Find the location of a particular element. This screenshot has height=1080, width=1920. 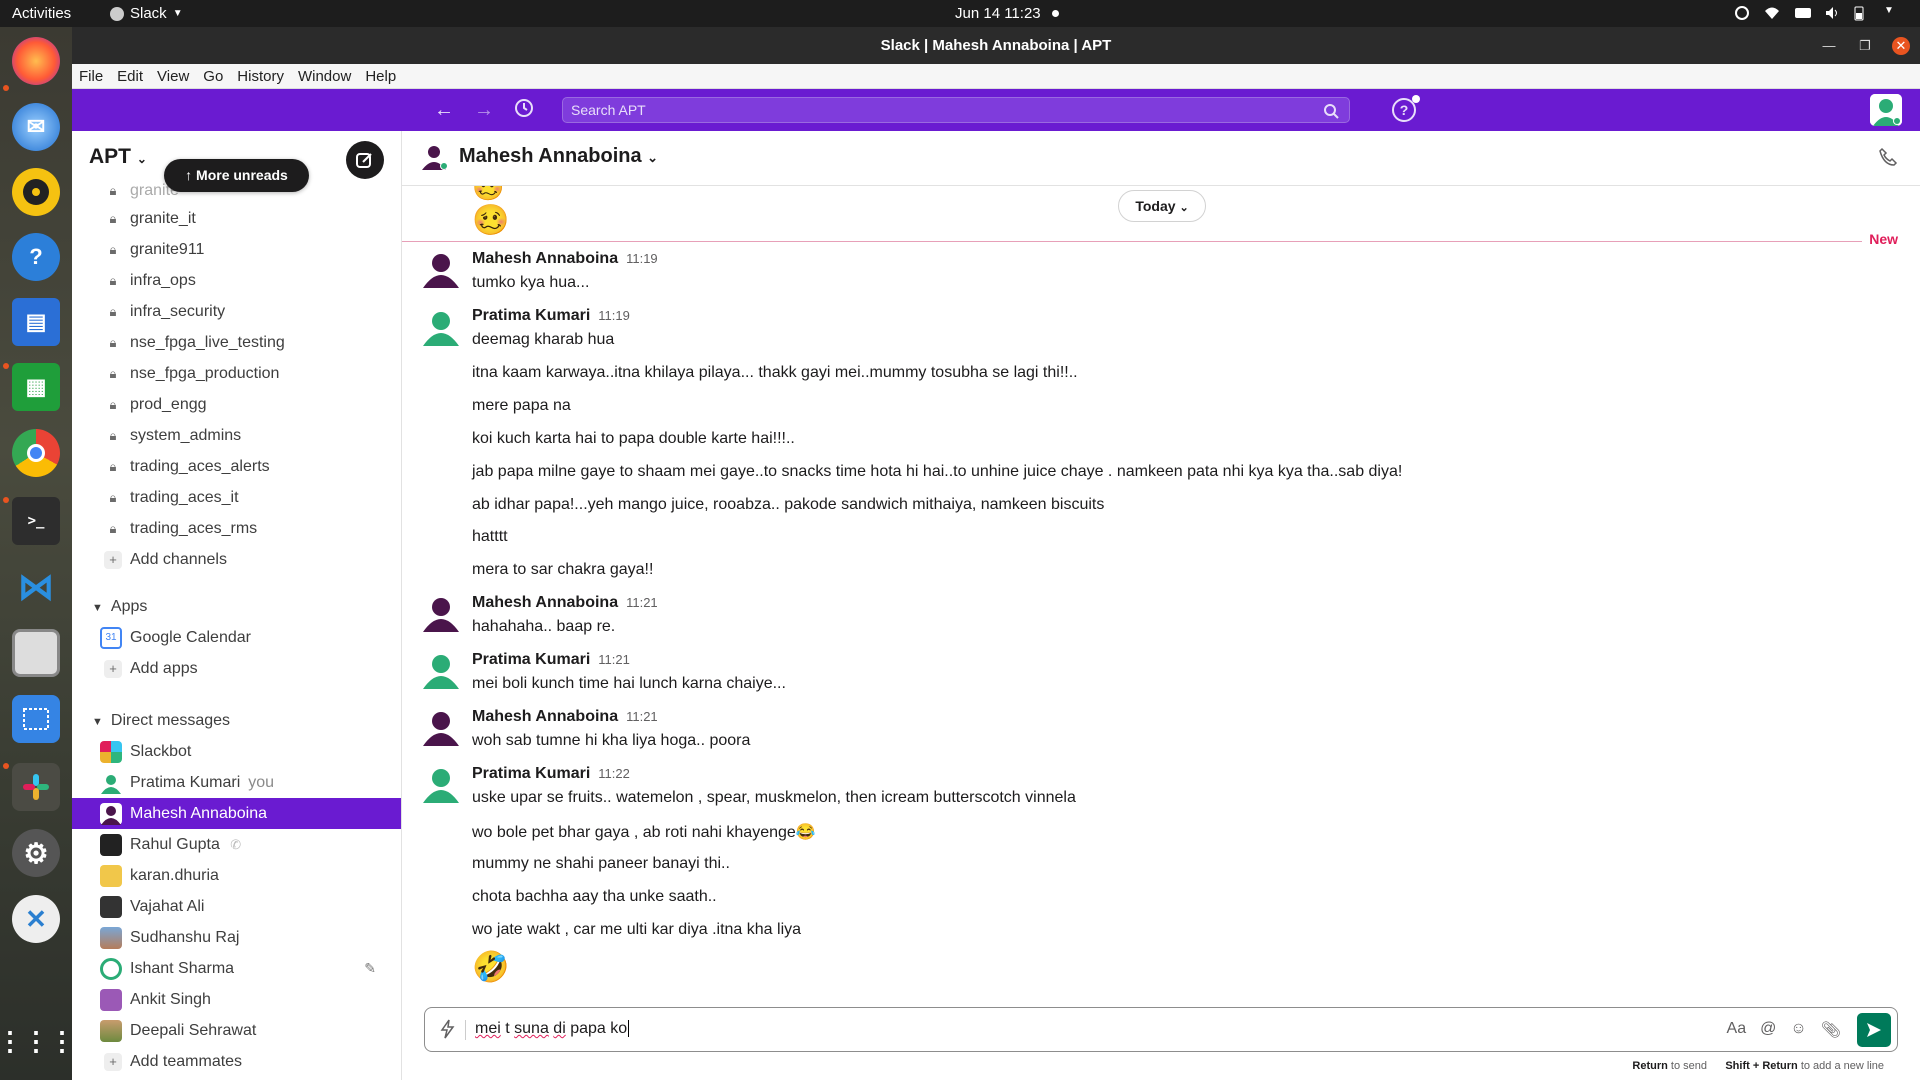

menu-edit: Edit is located at coordinates (130, 76).